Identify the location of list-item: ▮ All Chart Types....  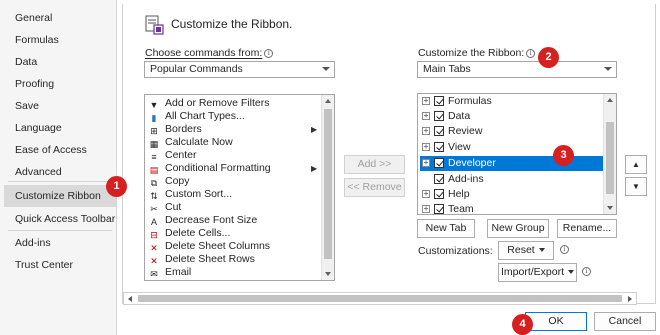
(196, 116).